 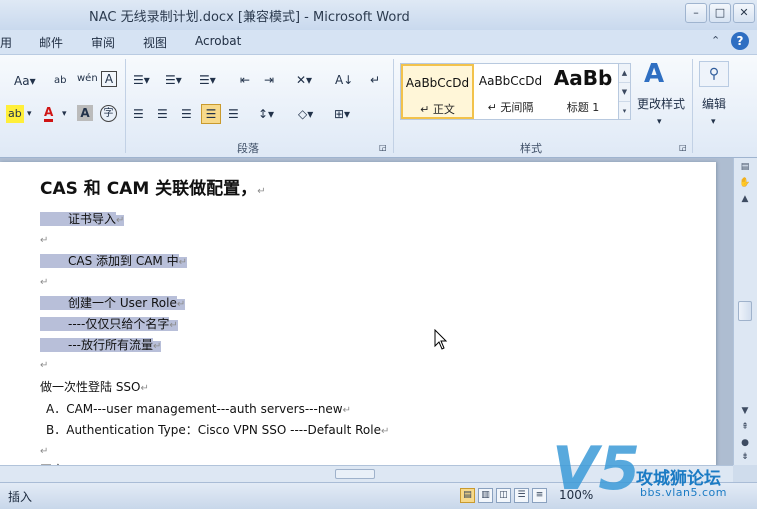 What do you see at coordinates (233, 114) in the screenshot?
I see `distributed-button: ☰` at bounding box center [233, 114].